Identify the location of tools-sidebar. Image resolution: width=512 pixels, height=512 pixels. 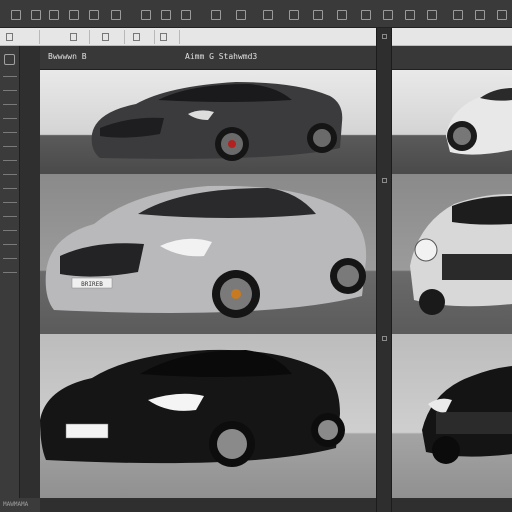
(10, 279).